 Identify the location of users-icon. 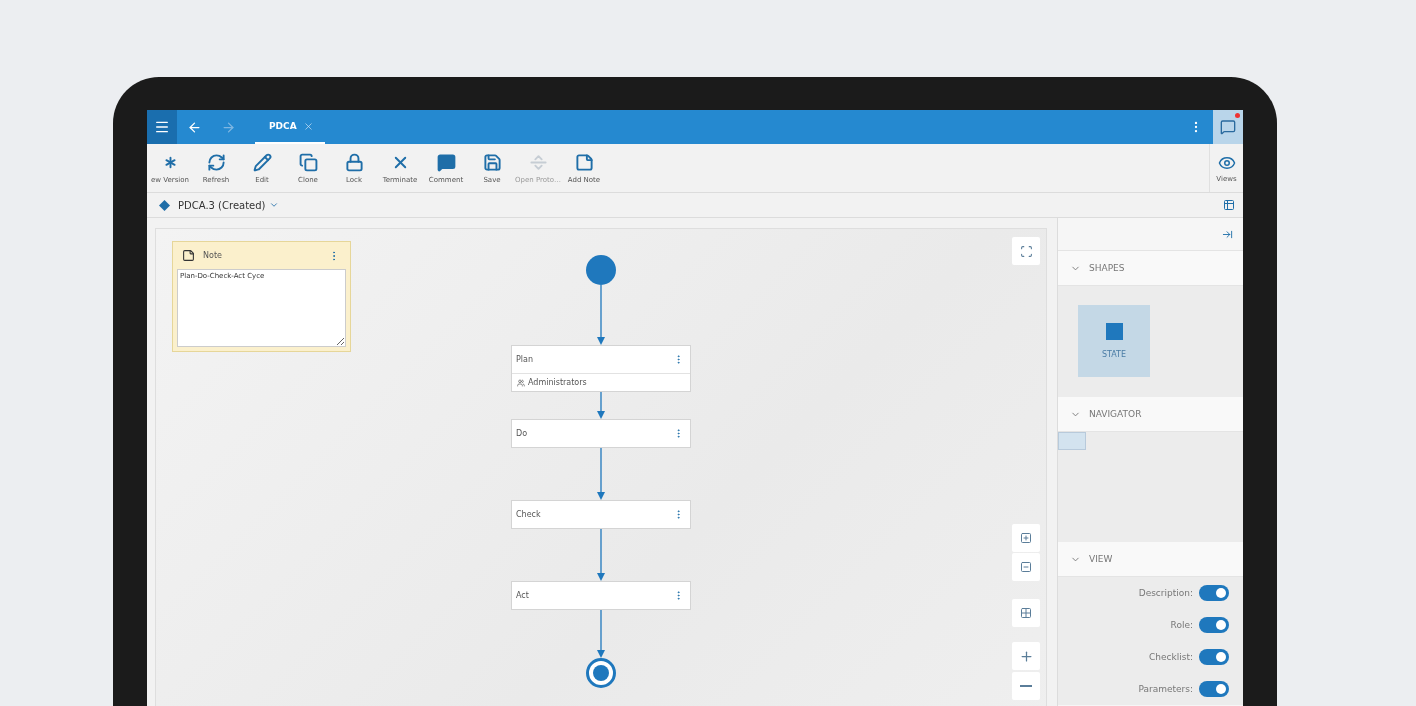
(521, 382).